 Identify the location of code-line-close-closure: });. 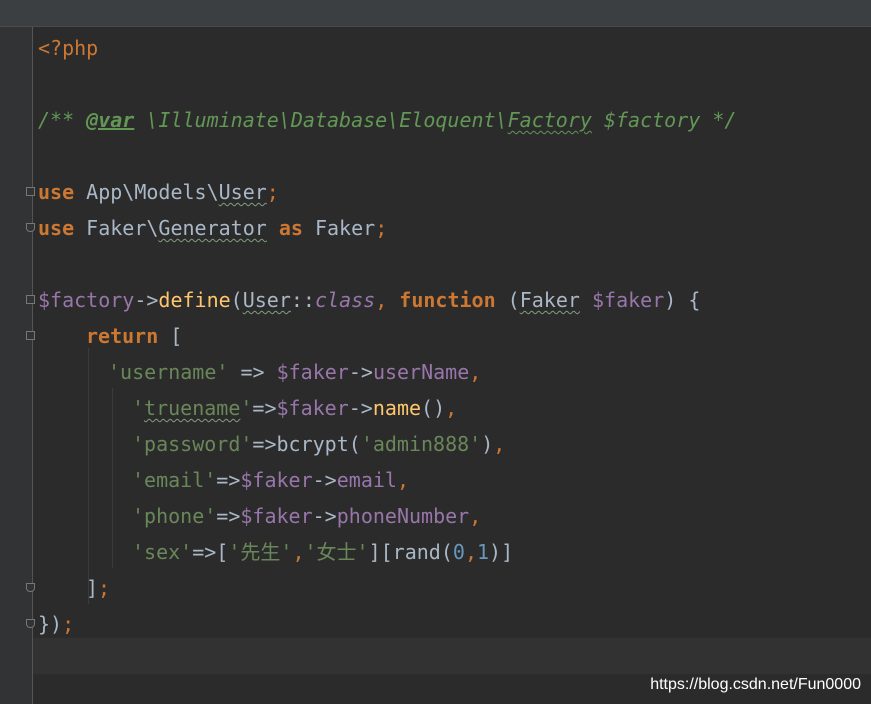
(56, 624).